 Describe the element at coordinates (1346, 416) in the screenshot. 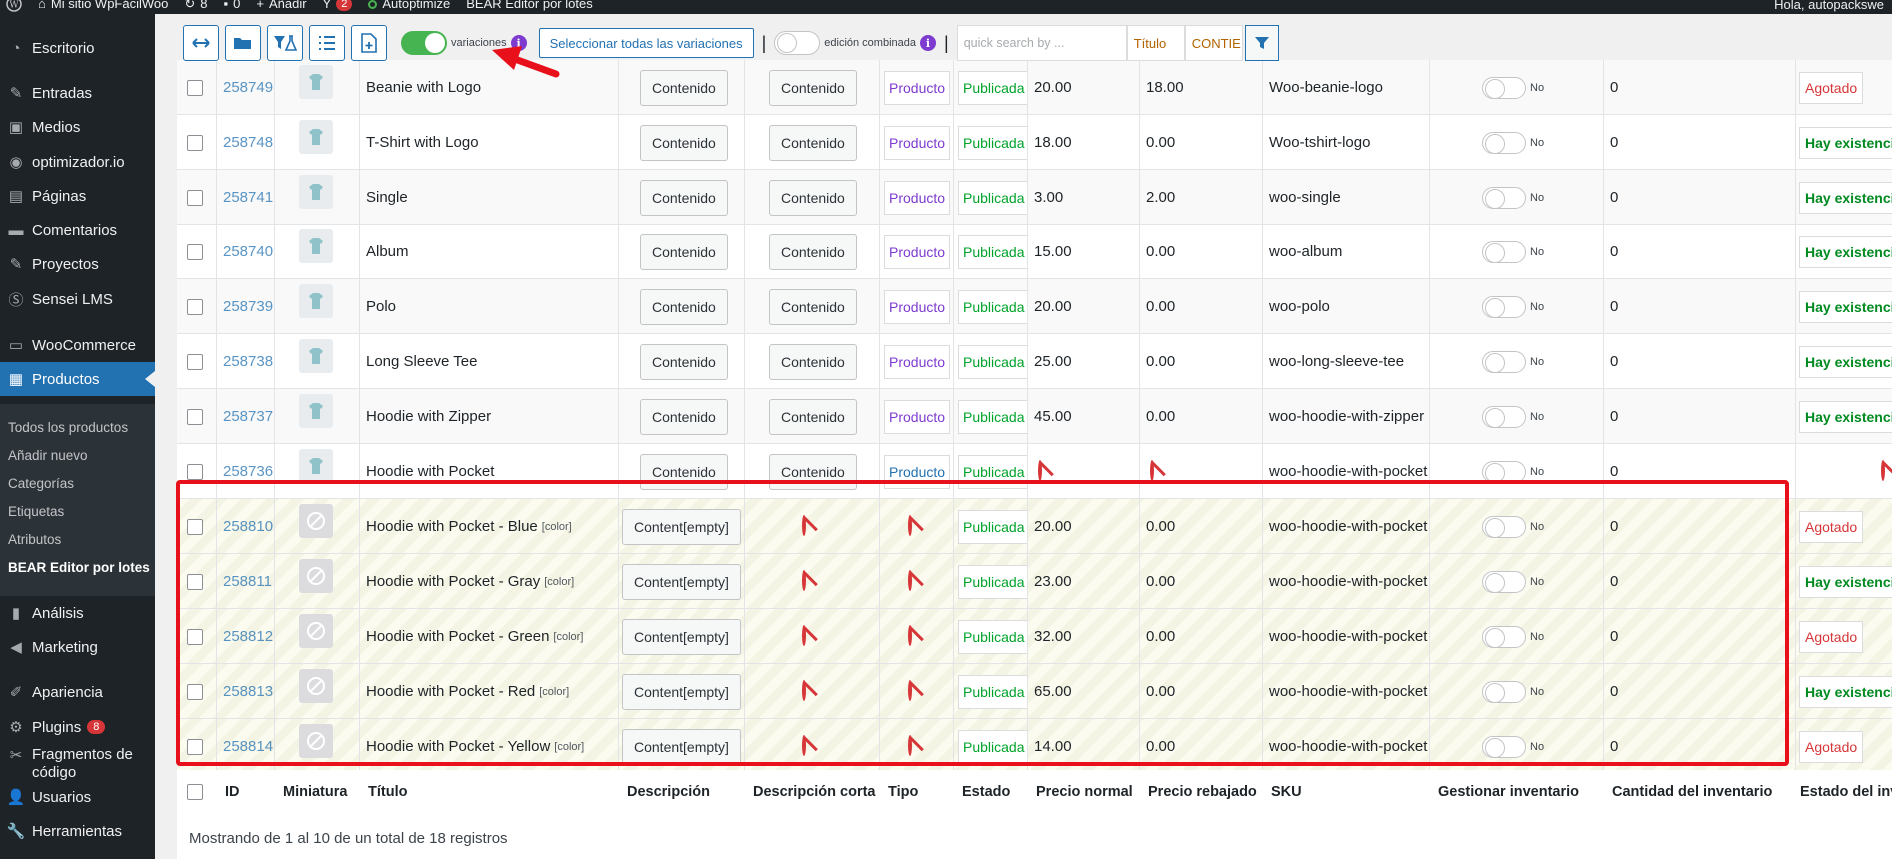

I see `sku-cell: woo-hoodie-with-zipper` at that location.